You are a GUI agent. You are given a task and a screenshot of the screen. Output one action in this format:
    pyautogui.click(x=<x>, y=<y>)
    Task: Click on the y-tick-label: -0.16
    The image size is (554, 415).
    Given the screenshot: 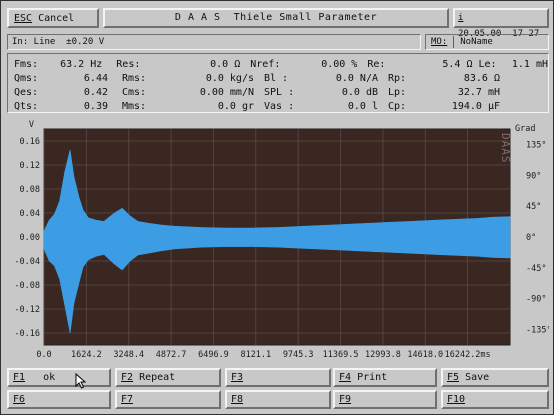 What is the action you would take?
    pyautogui.click(x=27, y=334)
    